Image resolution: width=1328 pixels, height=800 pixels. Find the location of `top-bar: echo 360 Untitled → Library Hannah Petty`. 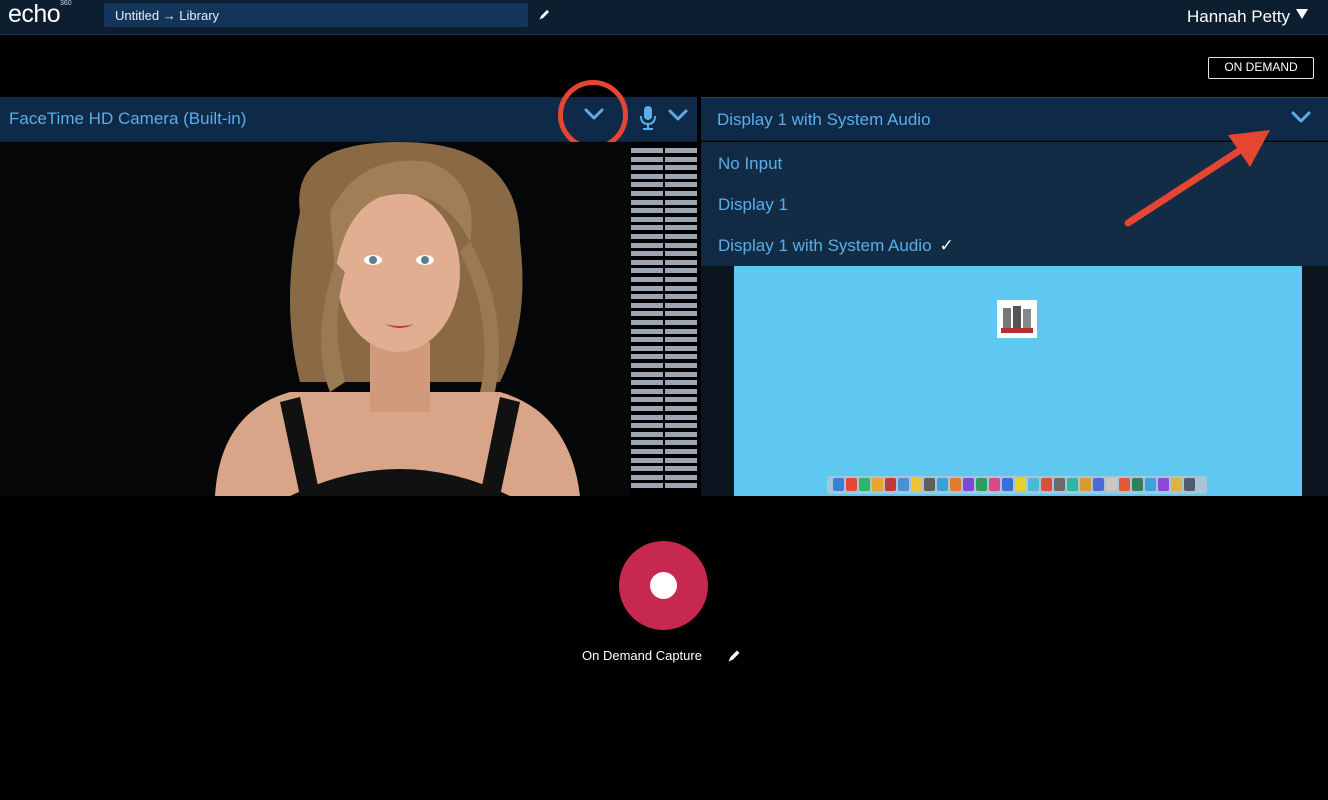

top-bar: echo 360 Untitled → Library Hannah Petty is located at coordinates (664, 17).